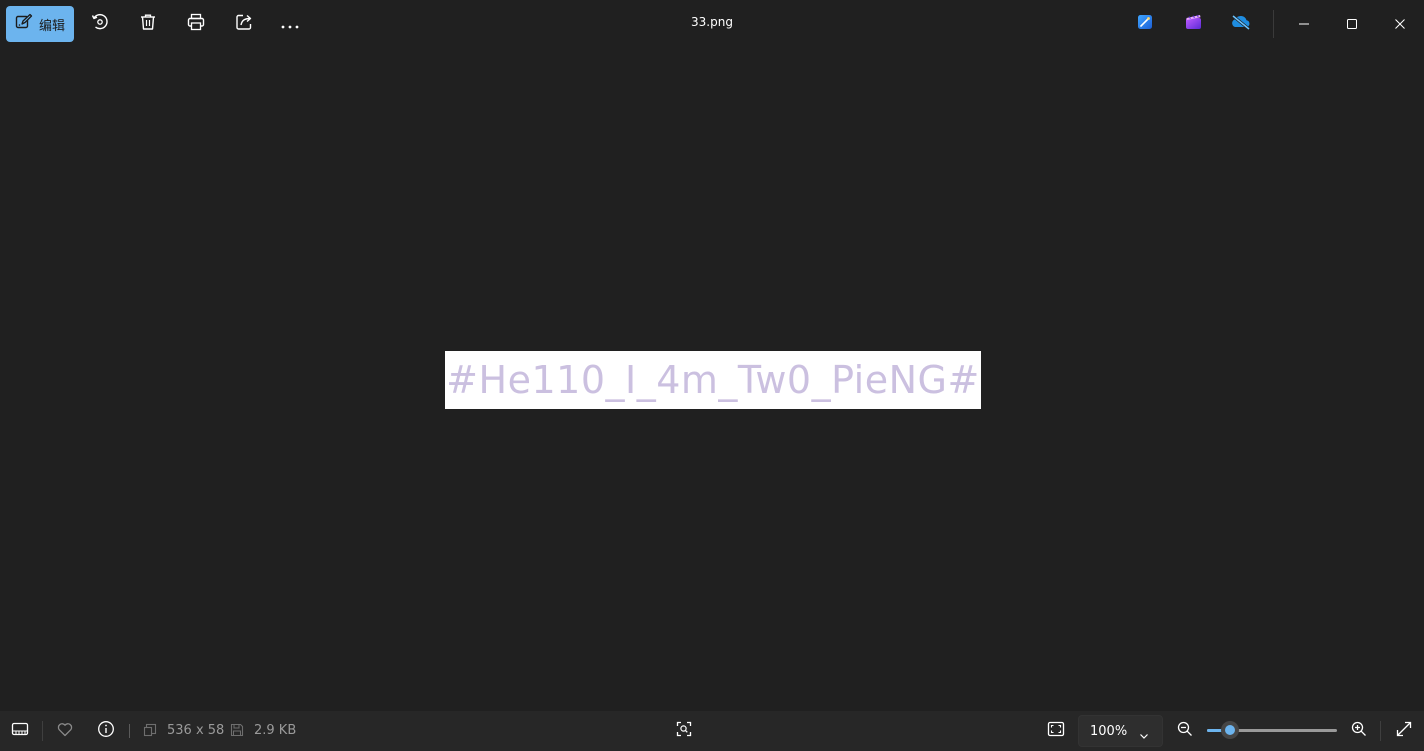 The height and width of the screenshot is (751, 1424). I want to click on delete-icon, so click(148, 24).